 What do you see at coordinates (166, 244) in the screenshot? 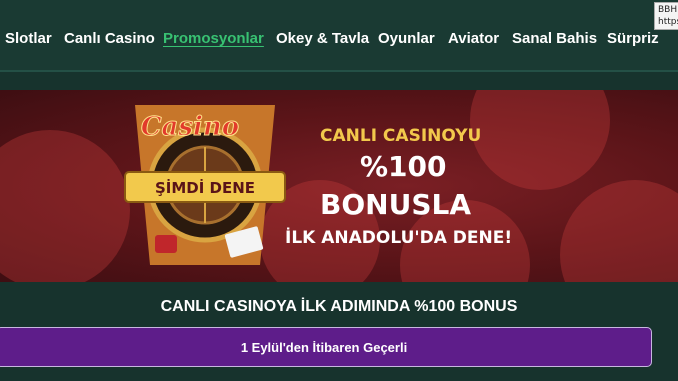
I see `dice-icon` at bounding box center [166, 244].